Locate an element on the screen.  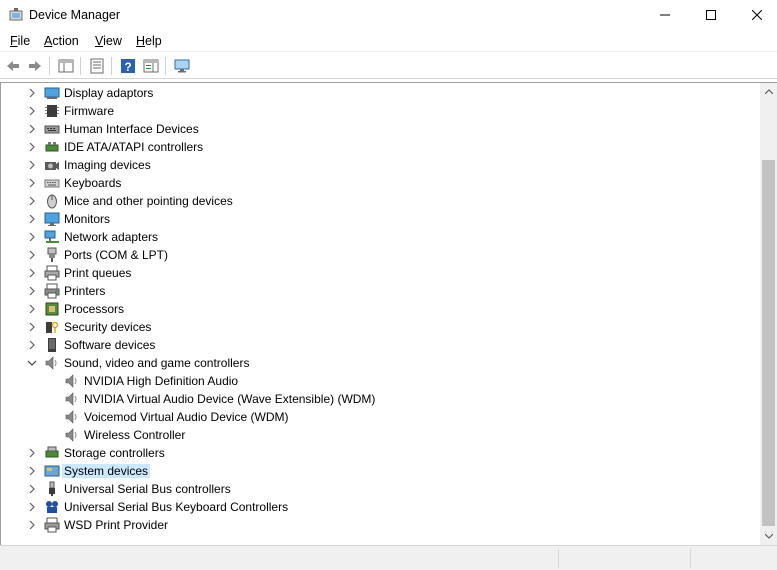
tree-category-item: System devices is located at coordinates (381, 471).